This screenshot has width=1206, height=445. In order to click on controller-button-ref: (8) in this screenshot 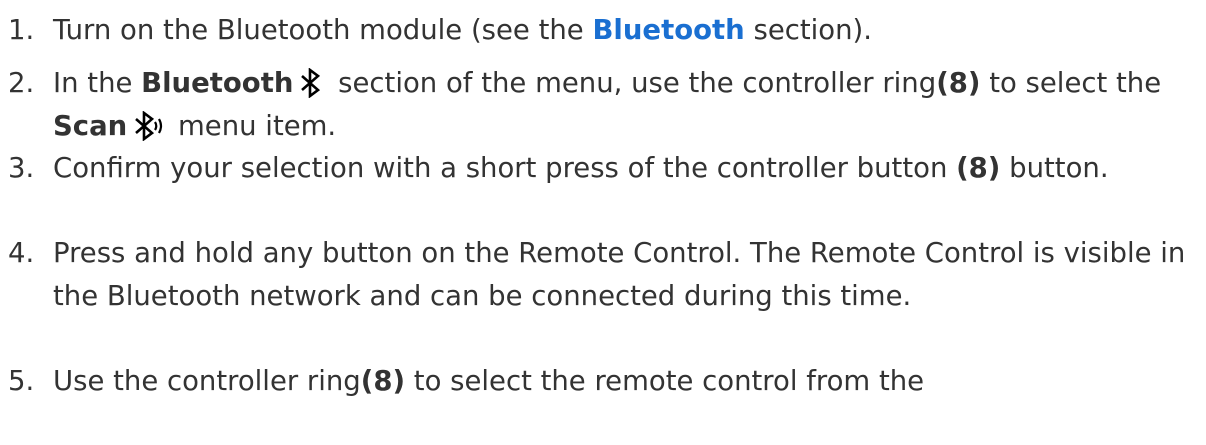, I will do `click(978, 168)`.